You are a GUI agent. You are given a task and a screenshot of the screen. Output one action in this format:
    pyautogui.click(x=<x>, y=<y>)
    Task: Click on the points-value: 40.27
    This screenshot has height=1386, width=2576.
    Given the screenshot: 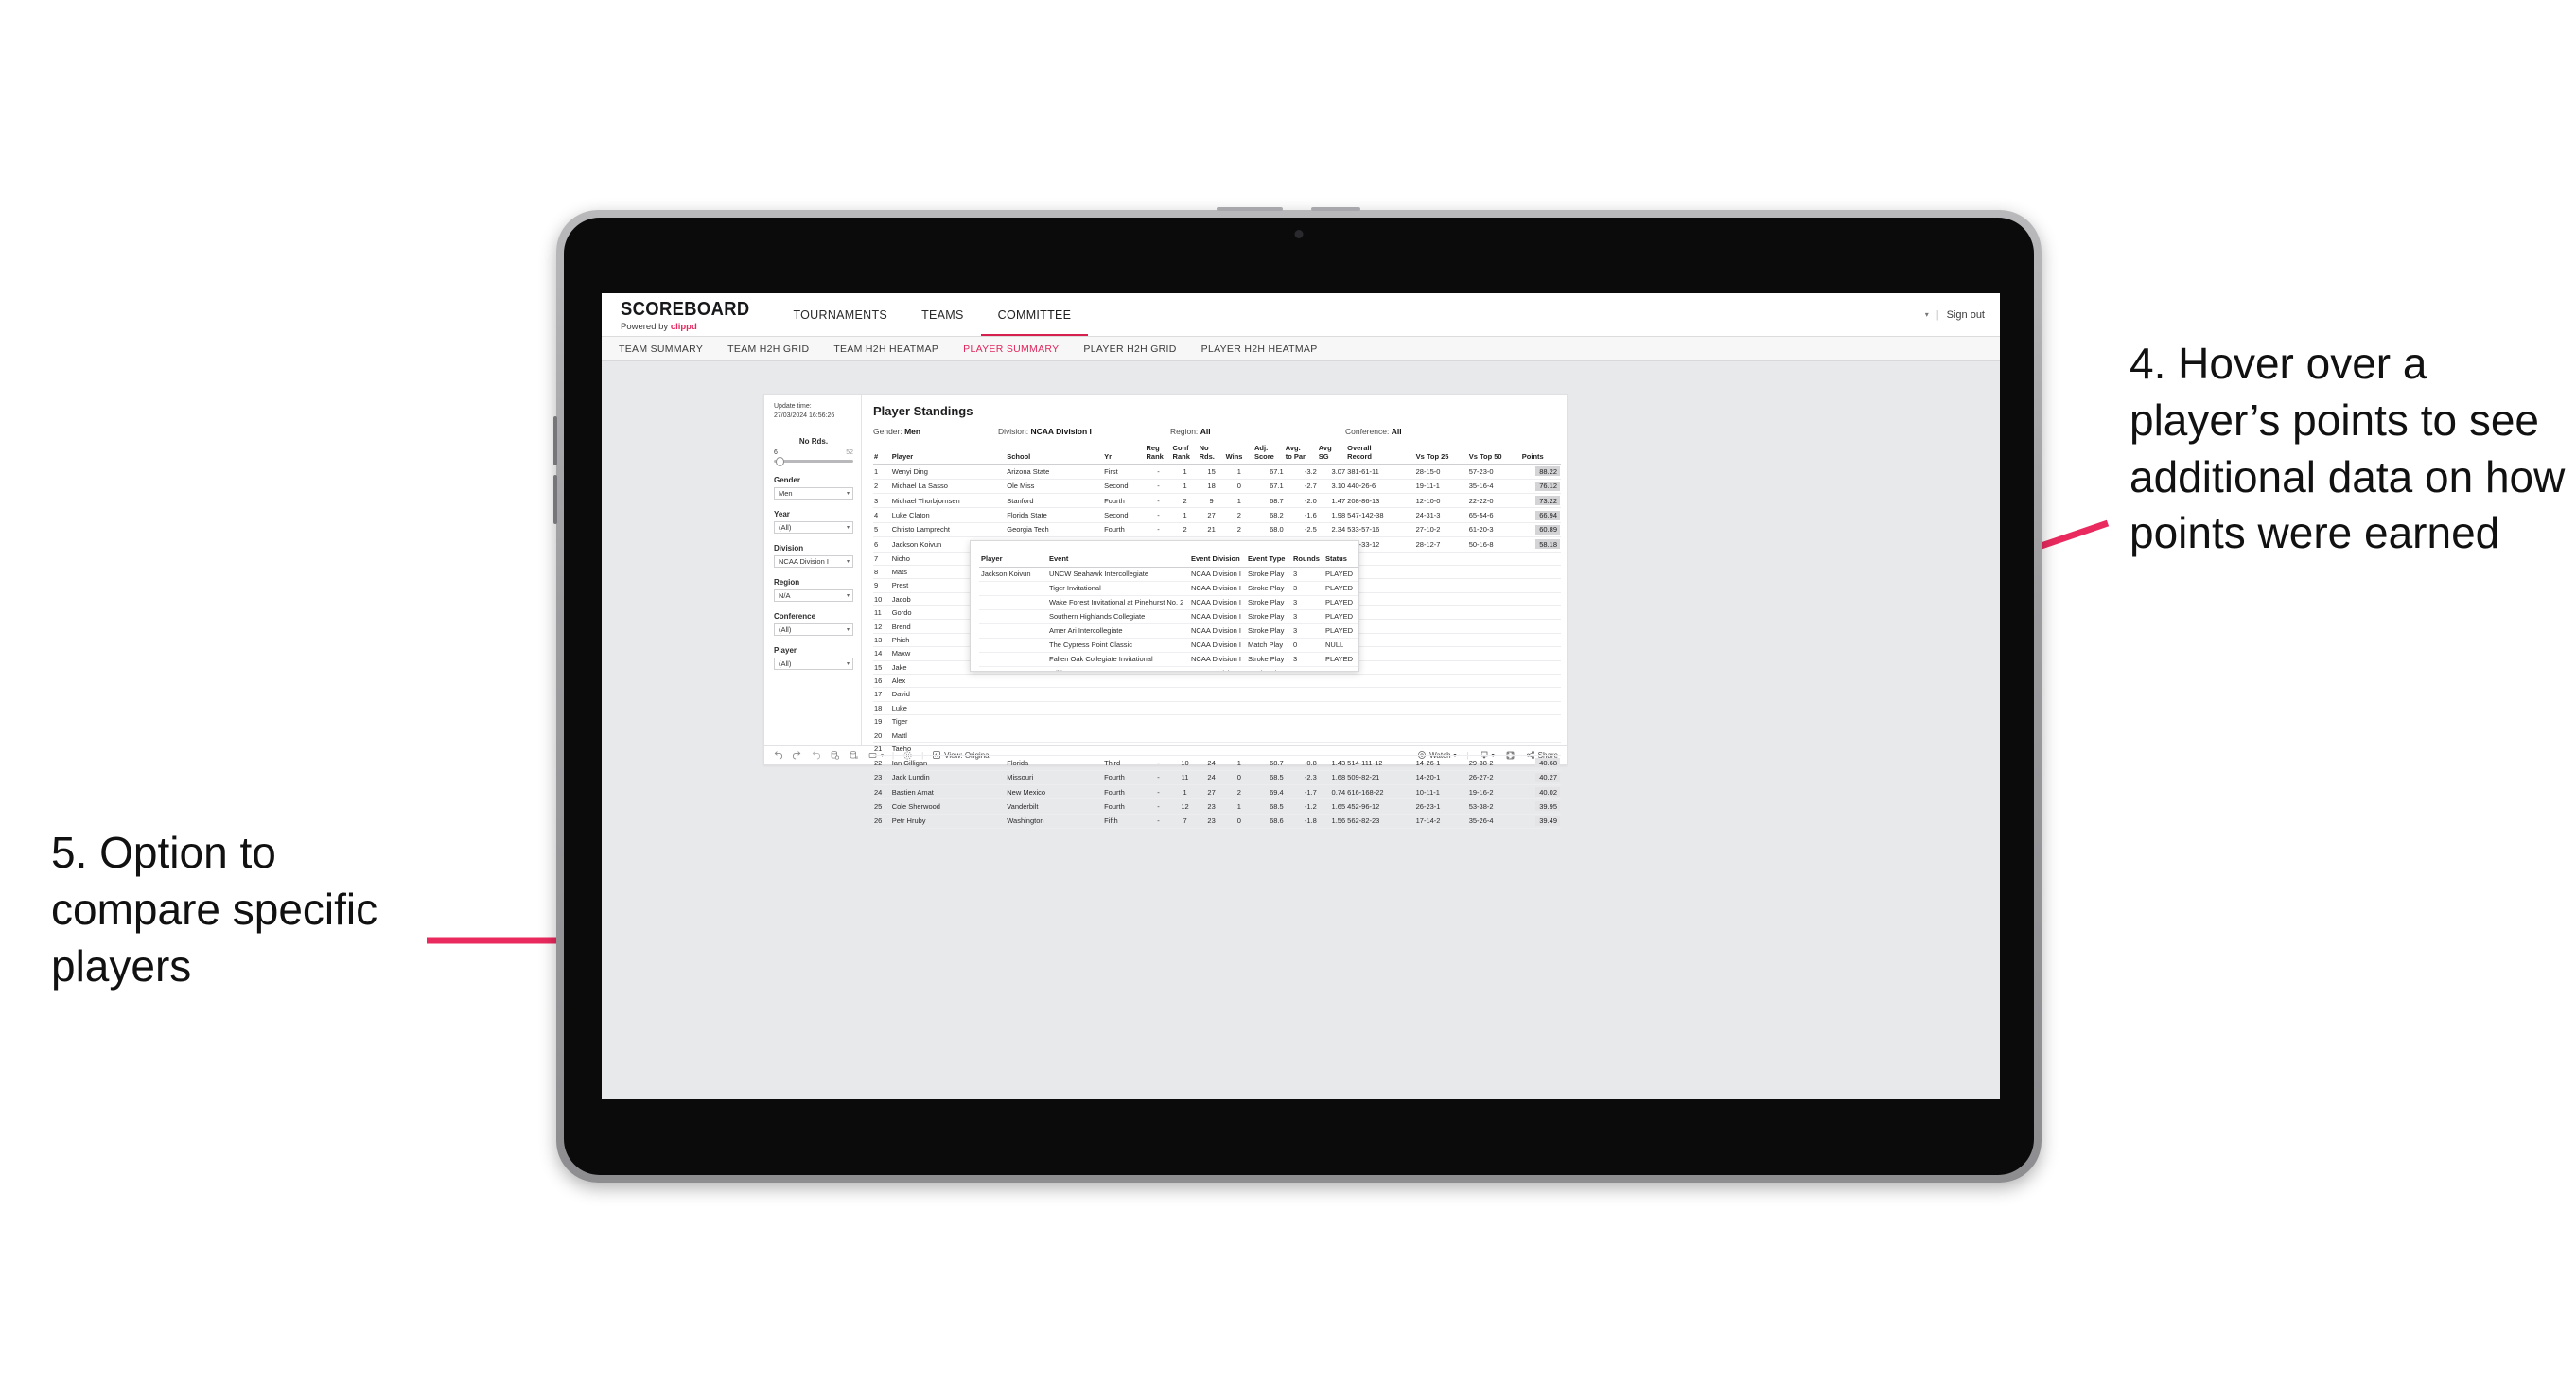 What is the action you would take?
    pyautogui.click(x=1548, y=777)
    